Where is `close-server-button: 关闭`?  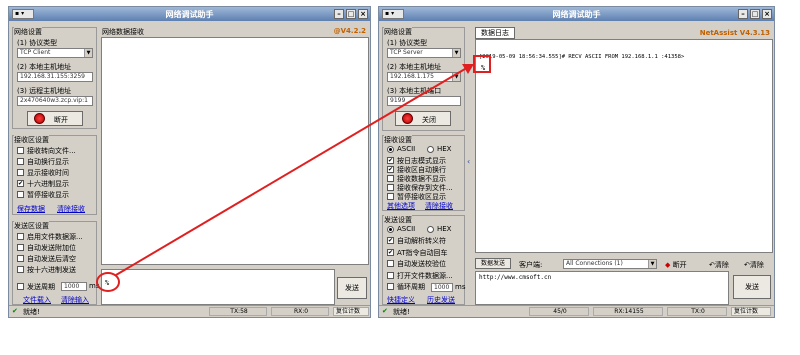
close-server-button: 关闭 is located at coordinates (423, 118).